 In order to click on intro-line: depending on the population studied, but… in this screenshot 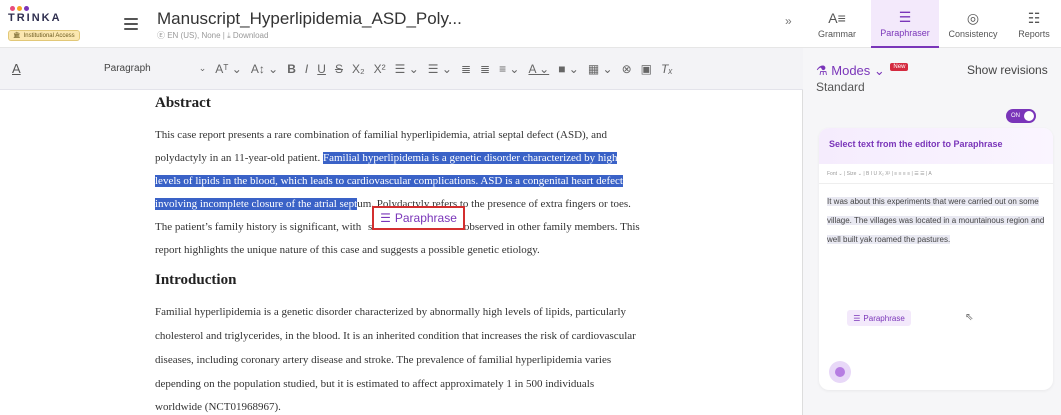, I will do `click(375, 384)`.